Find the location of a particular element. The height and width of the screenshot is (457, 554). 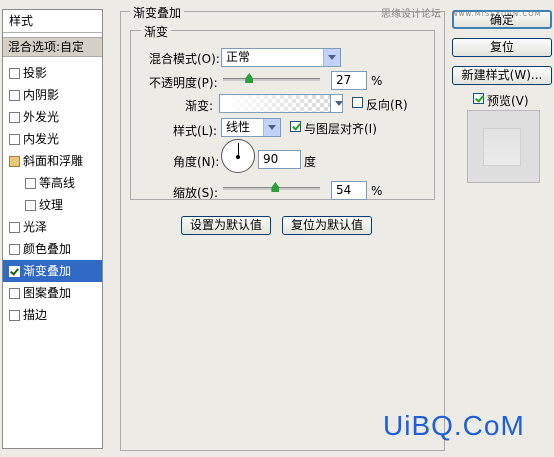

angle-dial is located at coordinates (238, 156).